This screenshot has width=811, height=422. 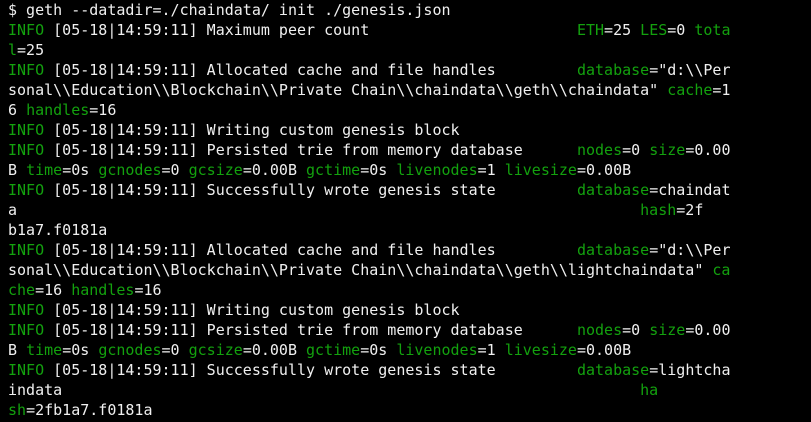 What do you see at coordinates (324, 390) in the screenshot?
I see `log-text: indata` at bounding box center [324, 390].